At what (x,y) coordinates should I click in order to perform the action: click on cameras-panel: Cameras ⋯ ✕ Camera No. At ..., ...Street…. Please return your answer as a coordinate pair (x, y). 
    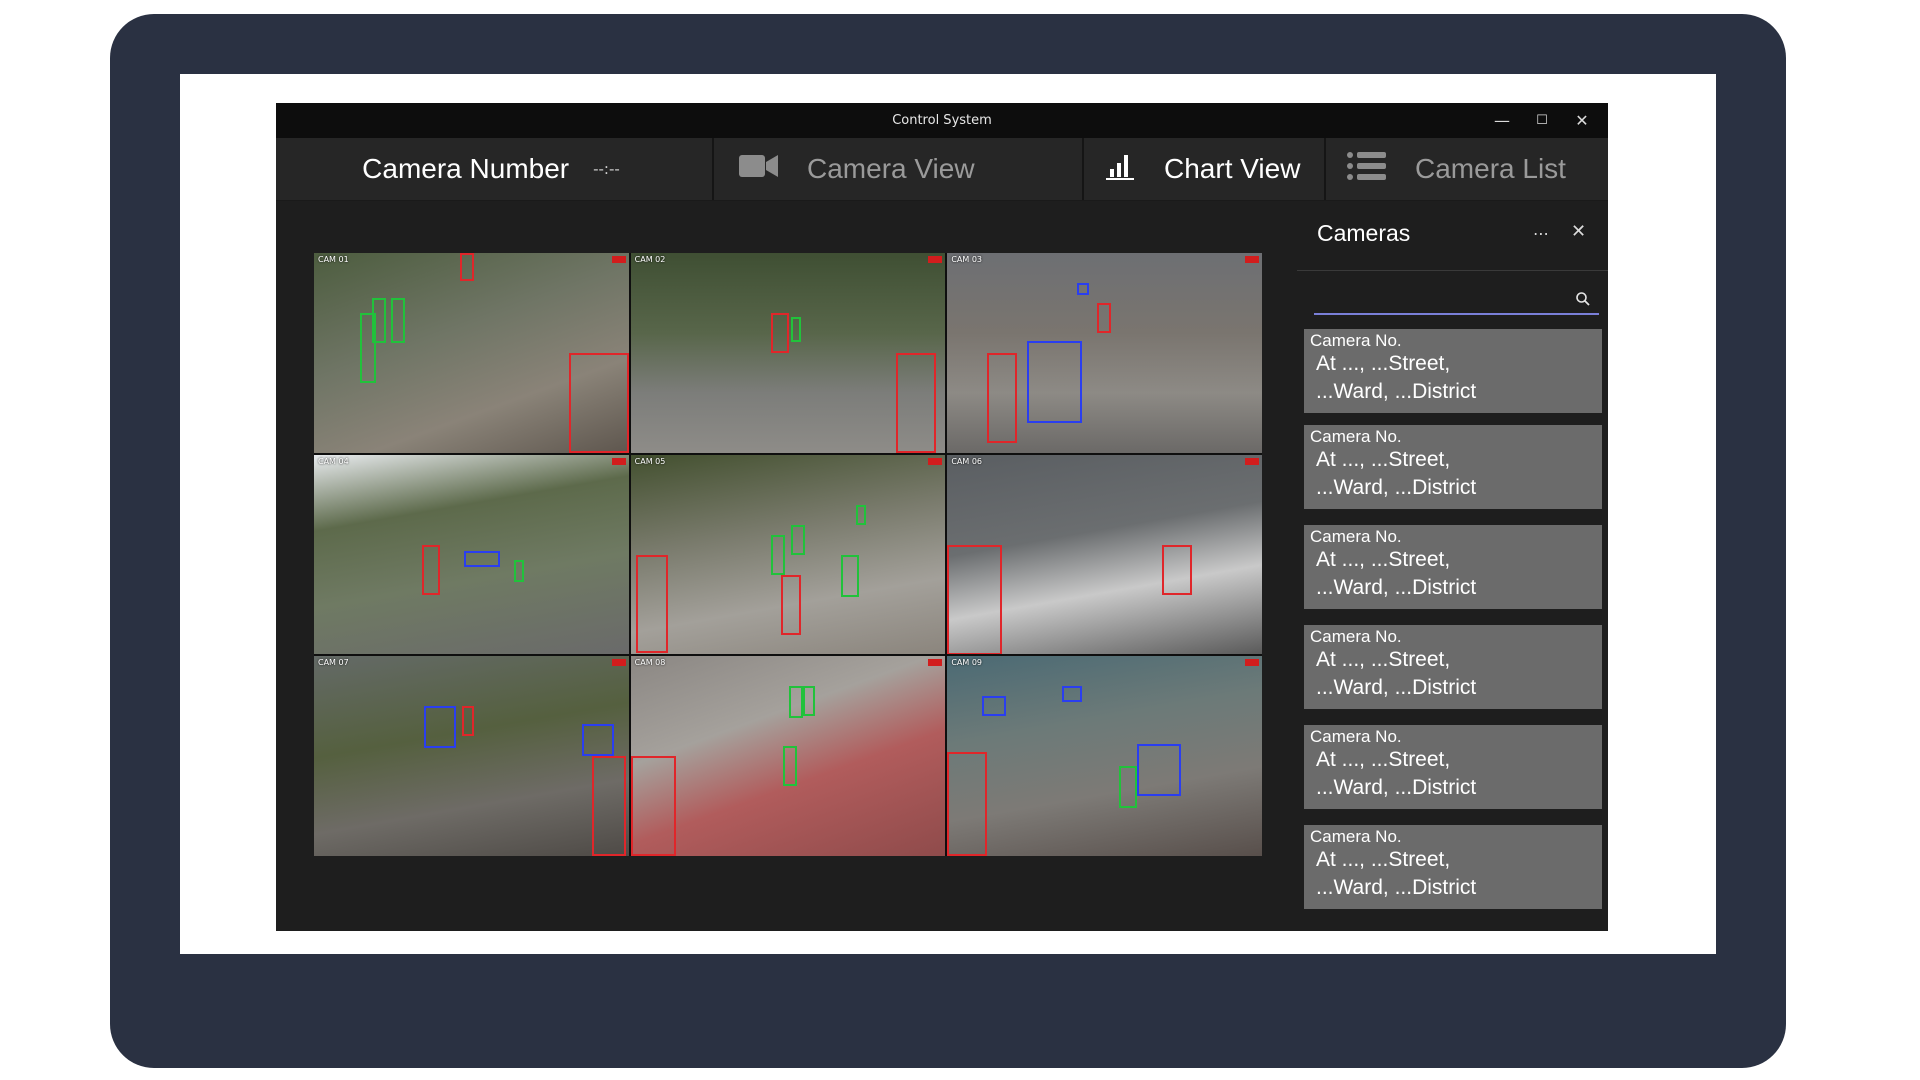
    Looking at the image, I should click on (1452, 565).